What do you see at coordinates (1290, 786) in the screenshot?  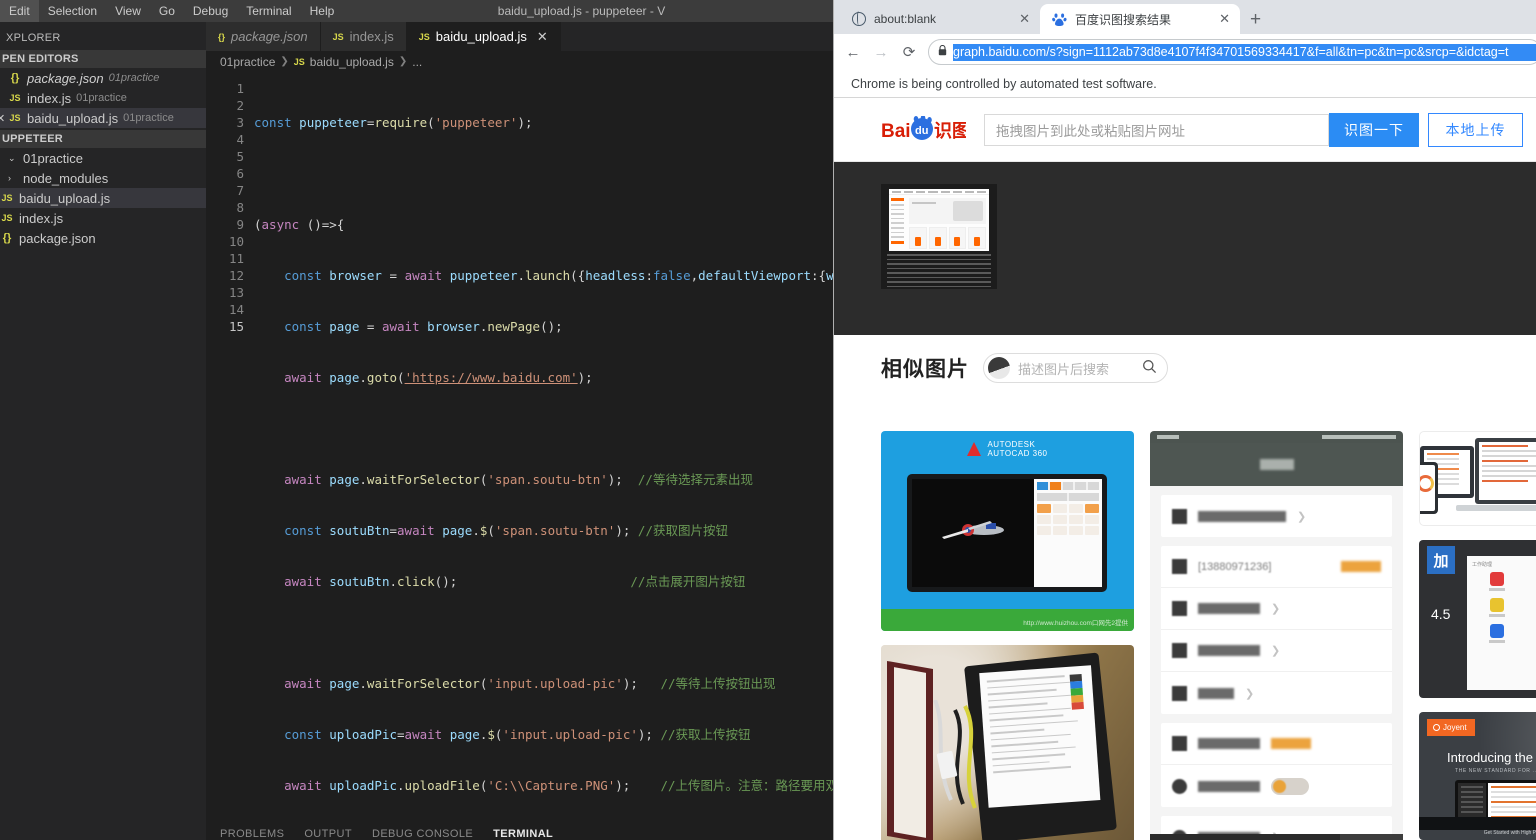 I see `notifications-toggle` at bounding box center [1290, 786].